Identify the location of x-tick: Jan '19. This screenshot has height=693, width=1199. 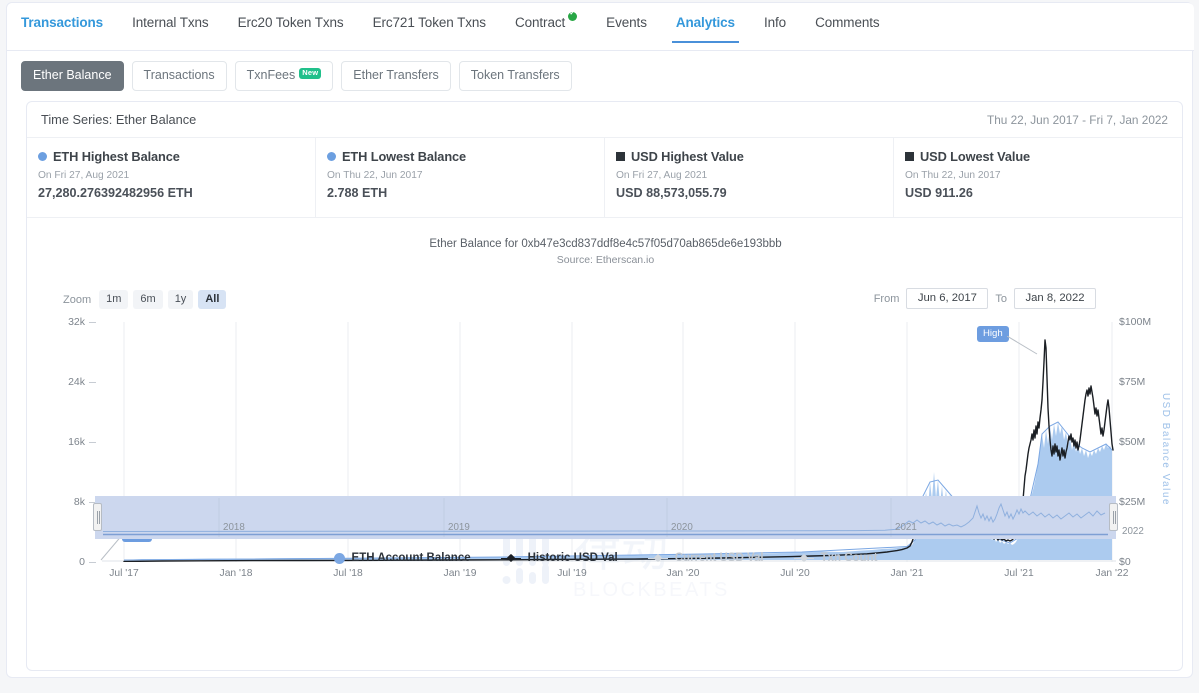
(460, 573).